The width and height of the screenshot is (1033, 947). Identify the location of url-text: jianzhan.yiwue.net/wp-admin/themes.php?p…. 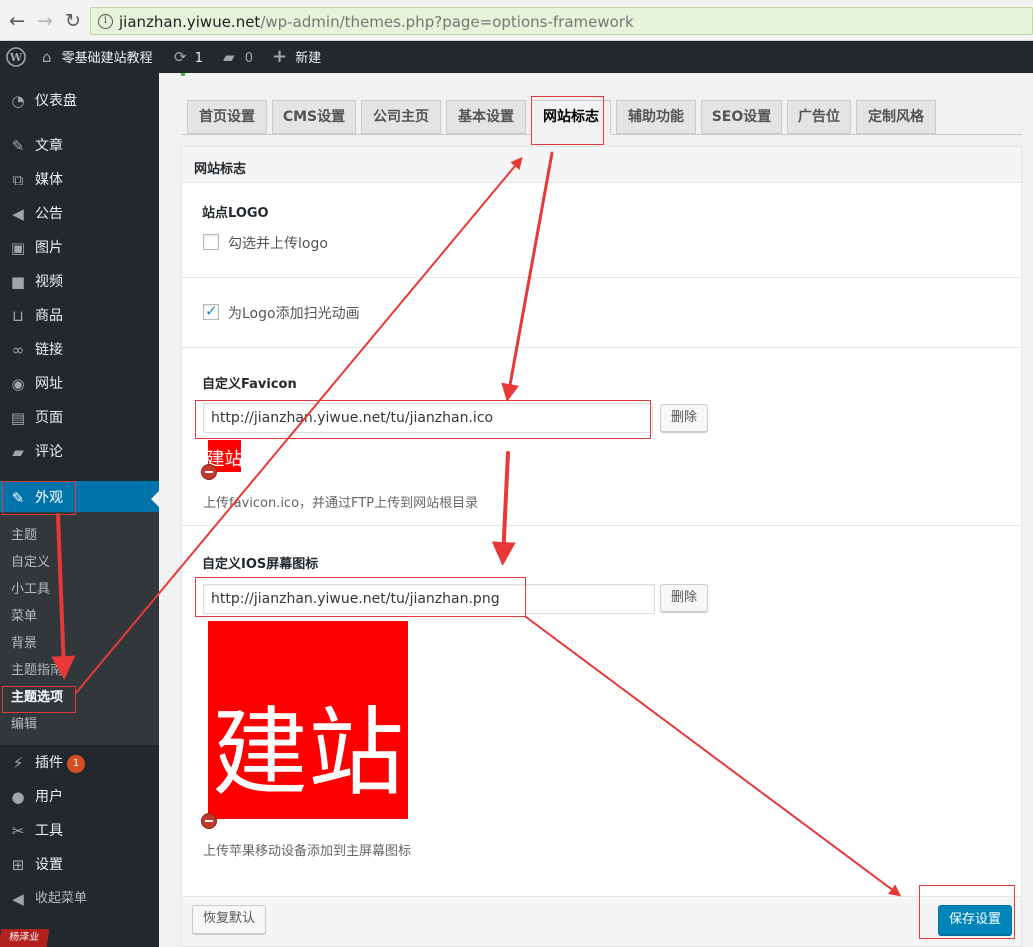
(376, 22).